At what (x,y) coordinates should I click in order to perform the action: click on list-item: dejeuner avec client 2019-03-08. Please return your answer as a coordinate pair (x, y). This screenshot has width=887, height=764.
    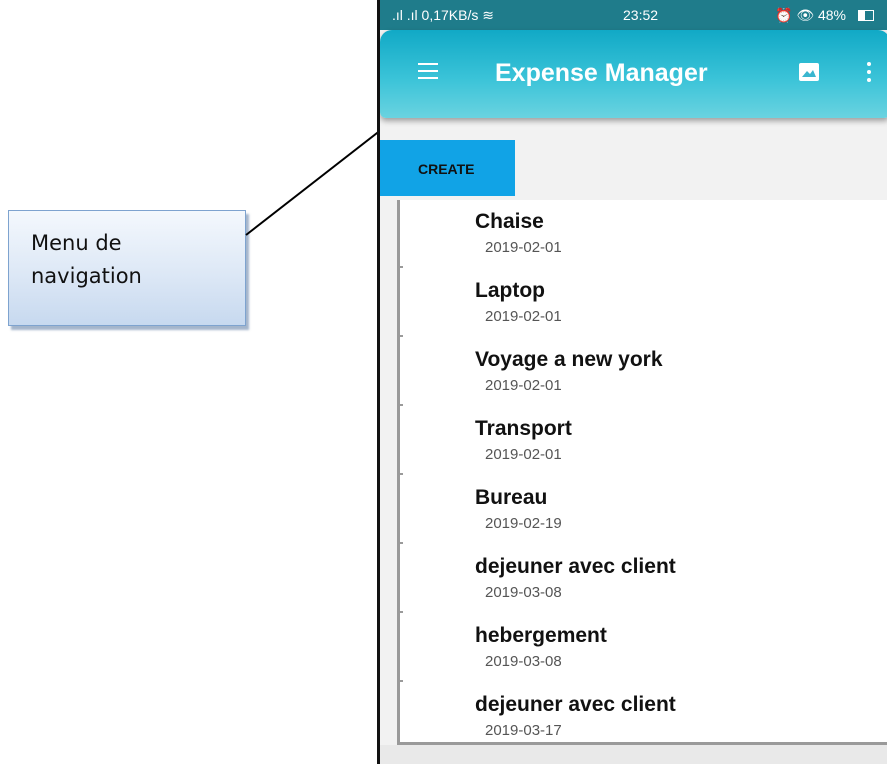
    Looking at the image, I should click on (643, 579).